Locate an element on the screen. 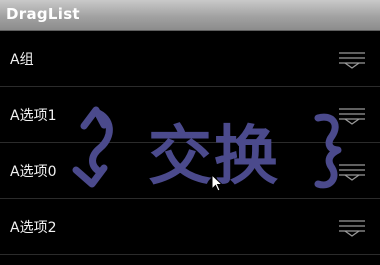  list-item-label: A选项1 is located at coordinates (33, 116).